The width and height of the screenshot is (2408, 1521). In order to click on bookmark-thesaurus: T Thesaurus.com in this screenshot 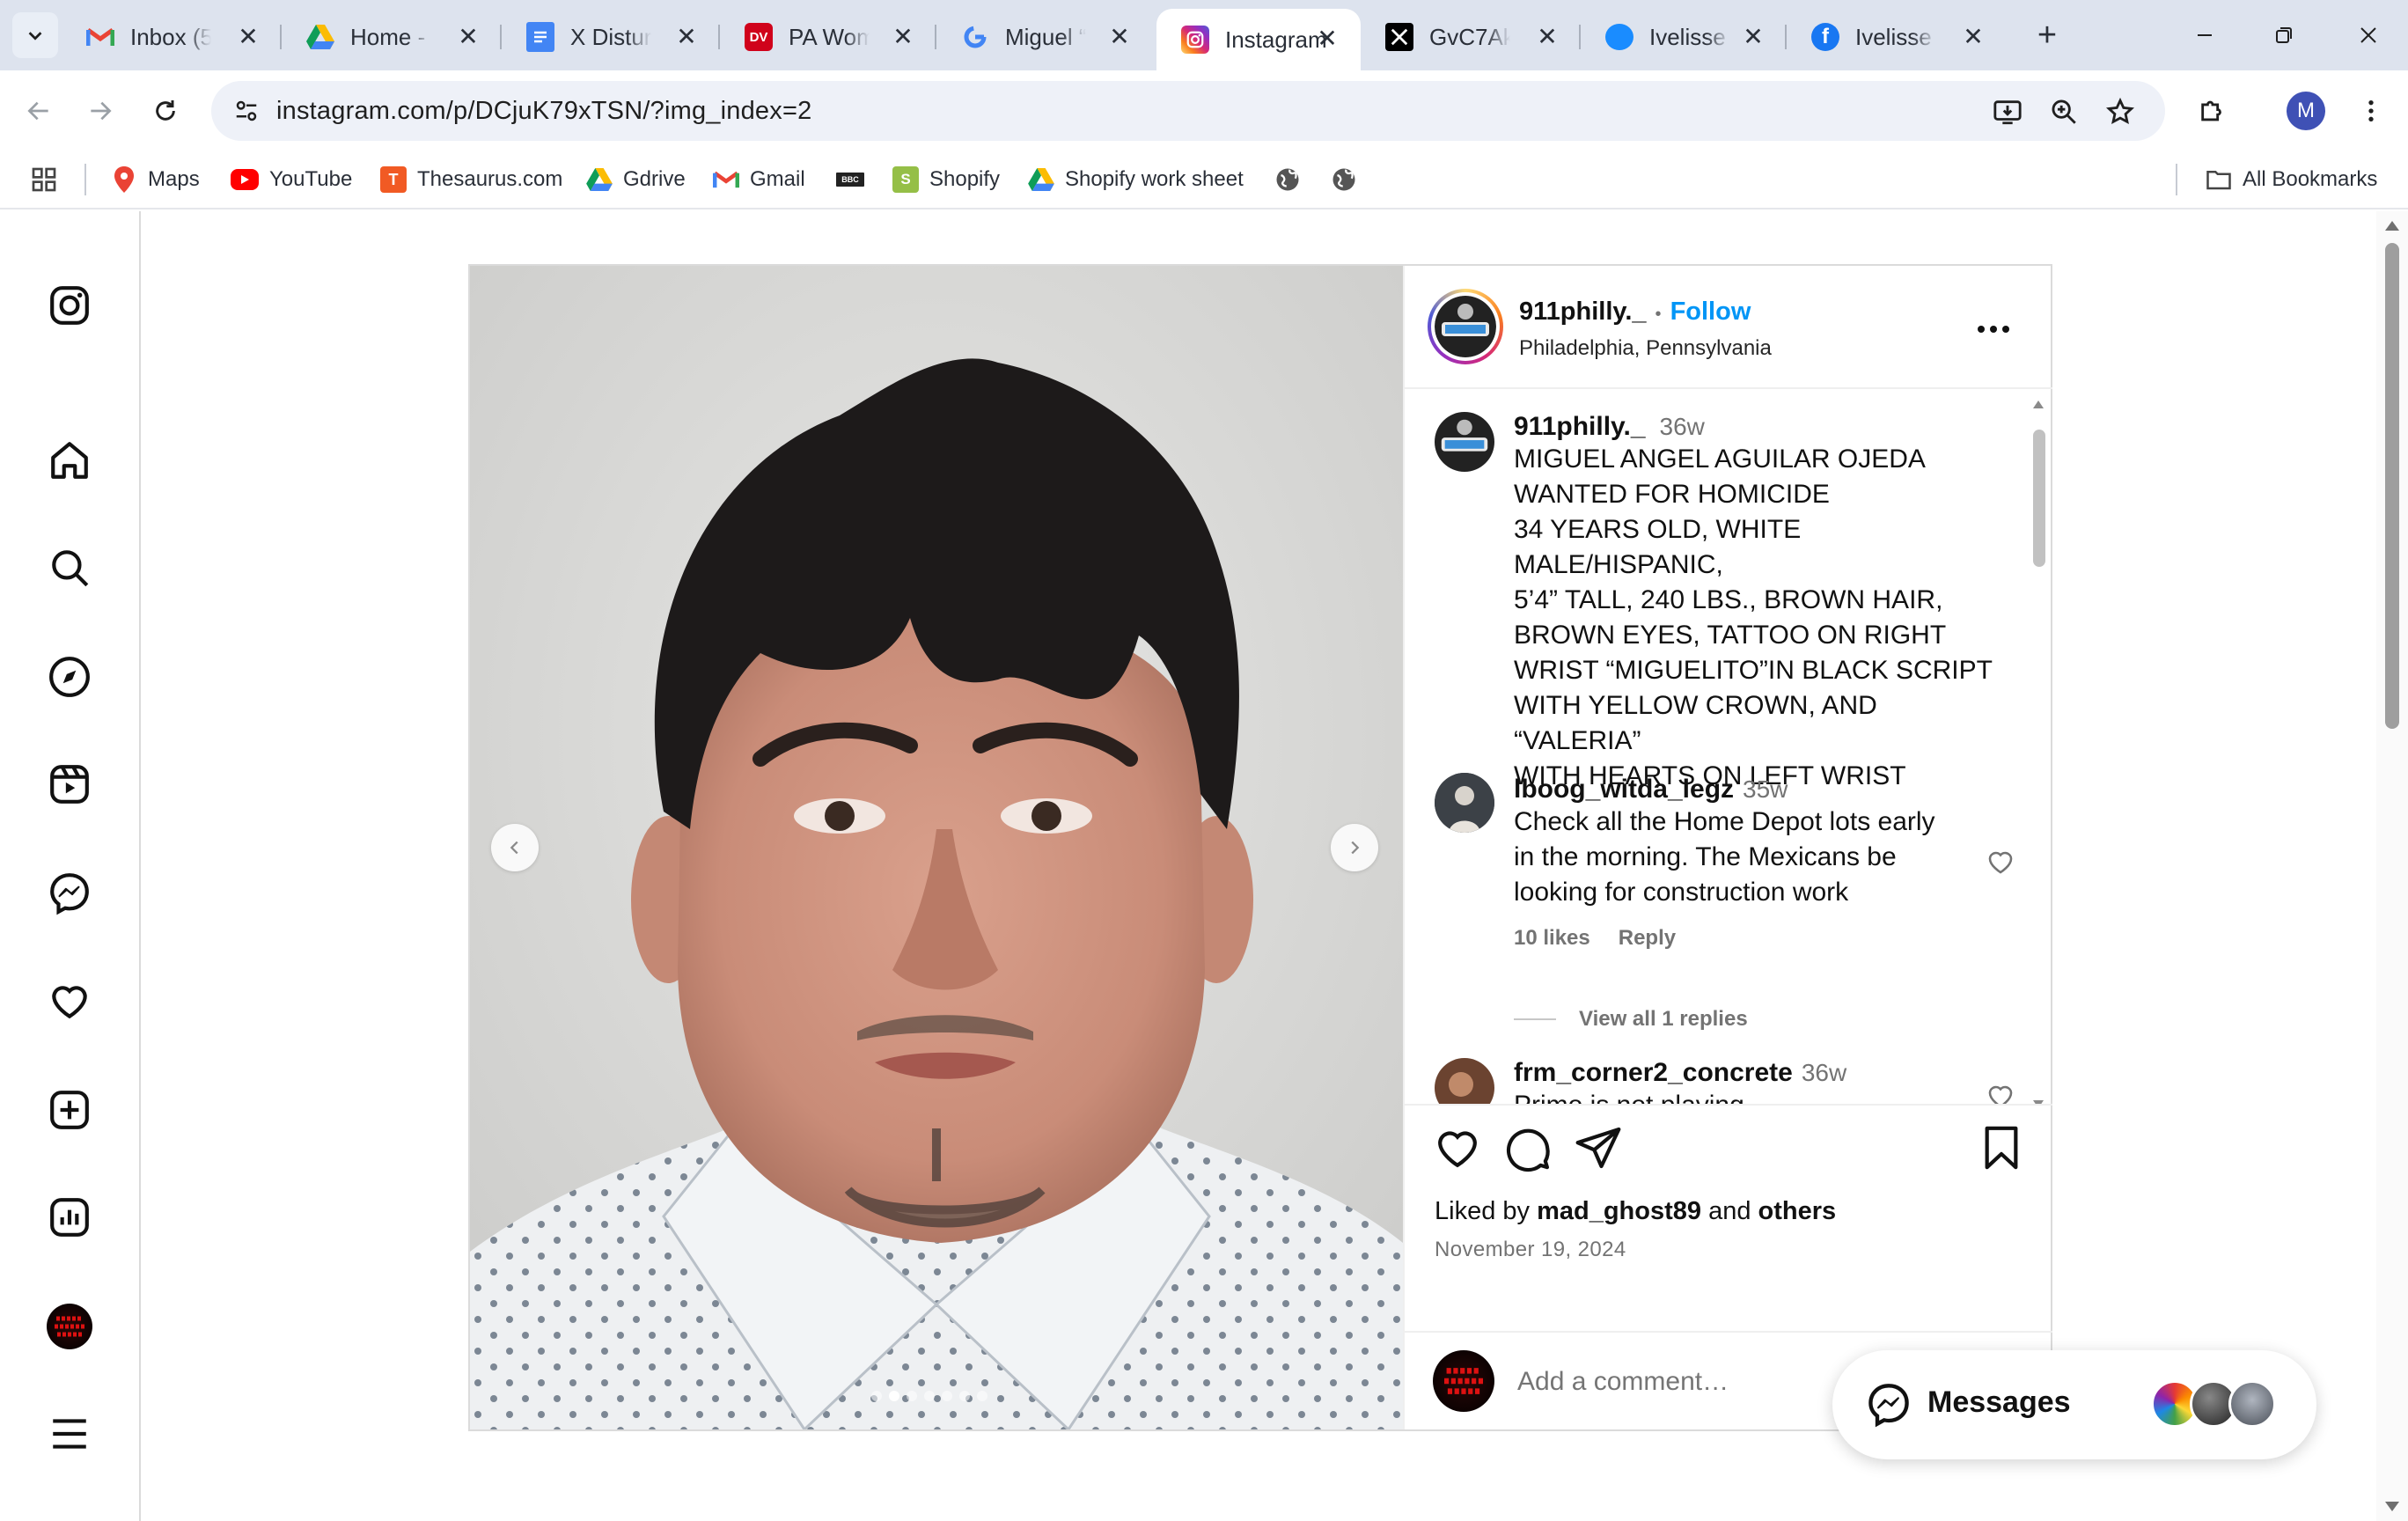, I will do `click(471, 179)`.